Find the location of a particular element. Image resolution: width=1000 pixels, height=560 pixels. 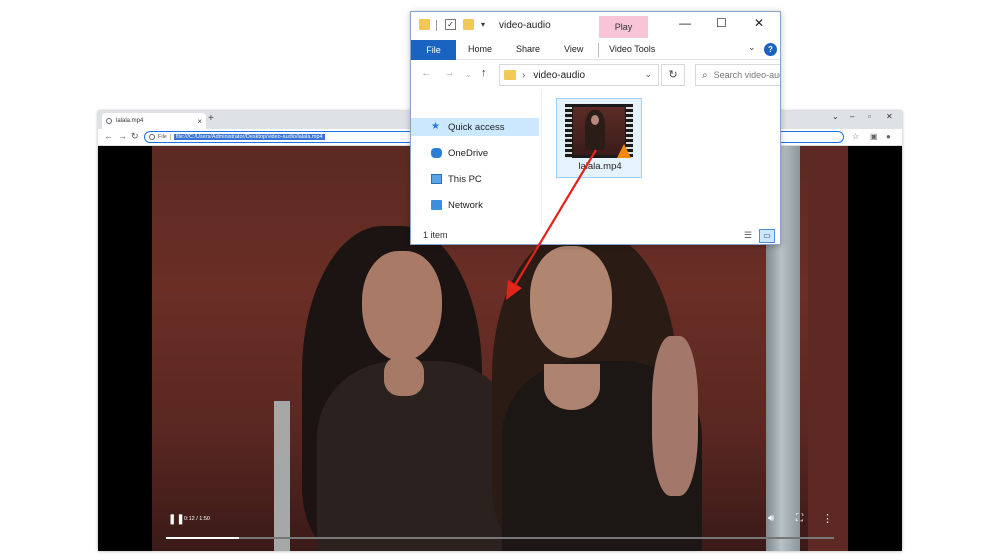

tab-search-icon: ⌄ is located at coordinates (835, 116).